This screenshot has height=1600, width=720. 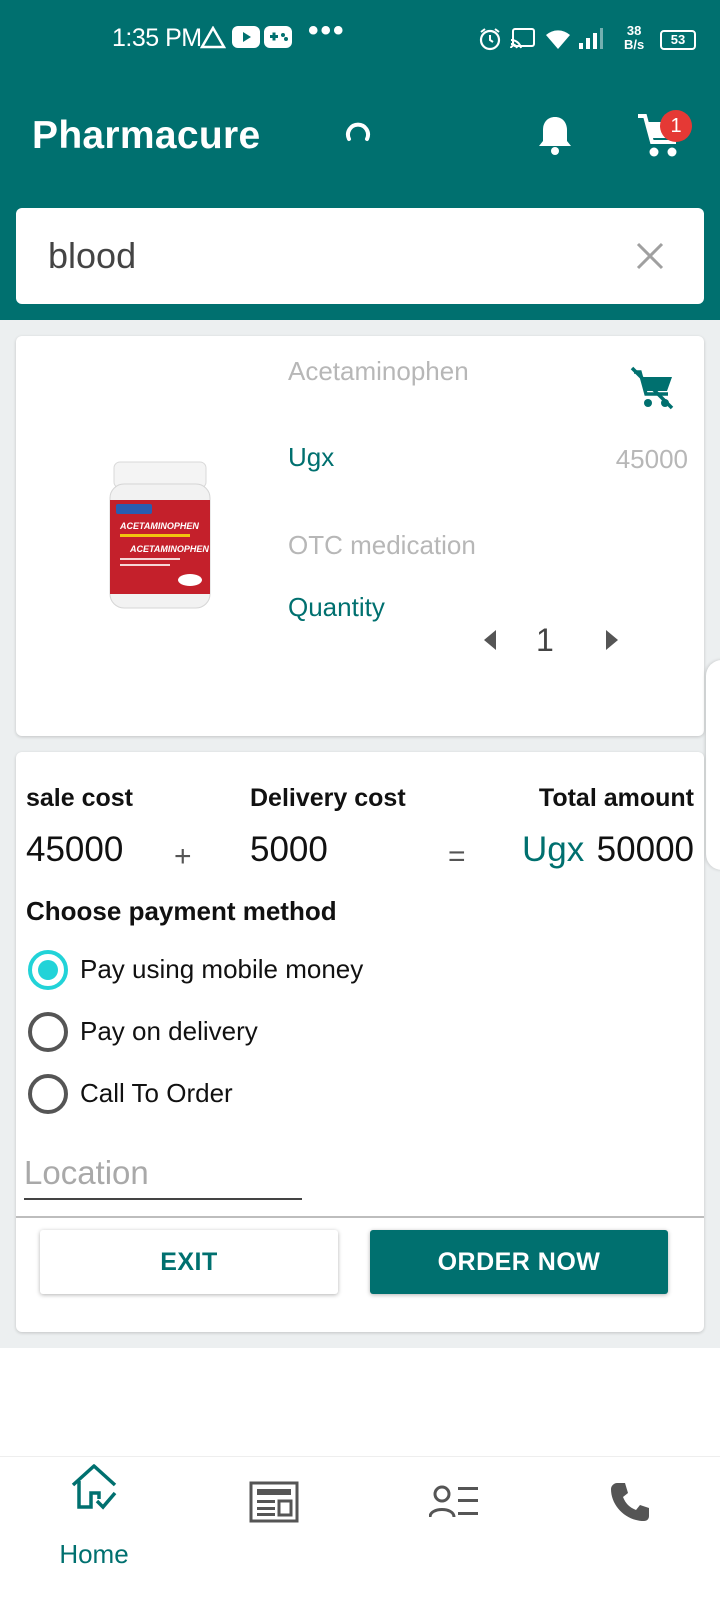 I want to click on search-bar, so click(x=360, y=256).